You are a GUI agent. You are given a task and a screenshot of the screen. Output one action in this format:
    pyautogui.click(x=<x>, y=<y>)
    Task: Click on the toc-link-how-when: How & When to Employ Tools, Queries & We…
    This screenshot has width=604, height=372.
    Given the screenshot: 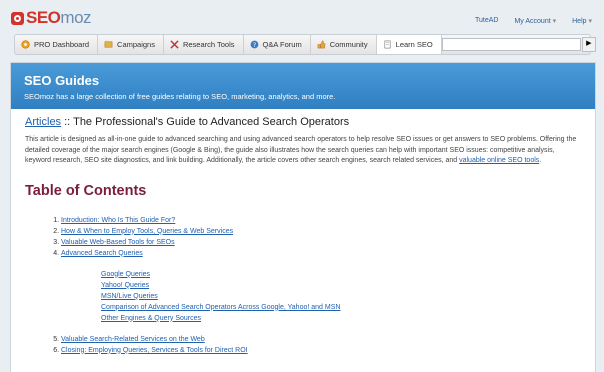 What is the action you would take?
    pyautogui.click(x=147, y=231)
    